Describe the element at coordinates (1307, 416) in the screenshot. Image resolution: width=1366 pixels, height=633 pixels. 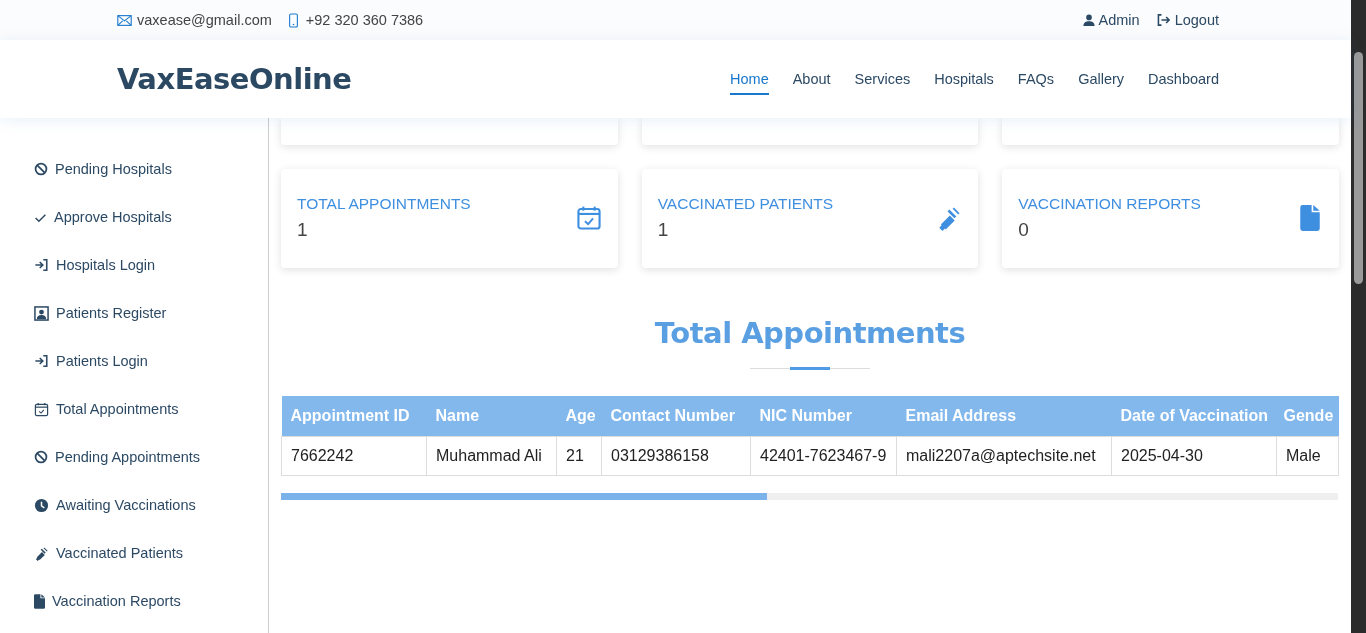
I see `column-header: Gende` at that location.